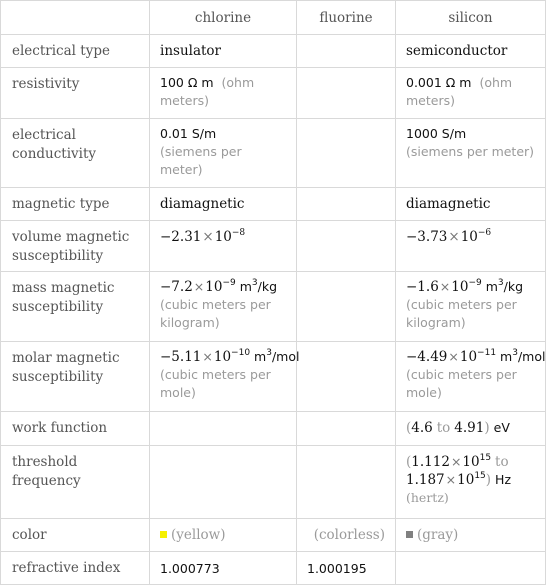  I want to click on mantissa: −7.2, so click(176, 287).